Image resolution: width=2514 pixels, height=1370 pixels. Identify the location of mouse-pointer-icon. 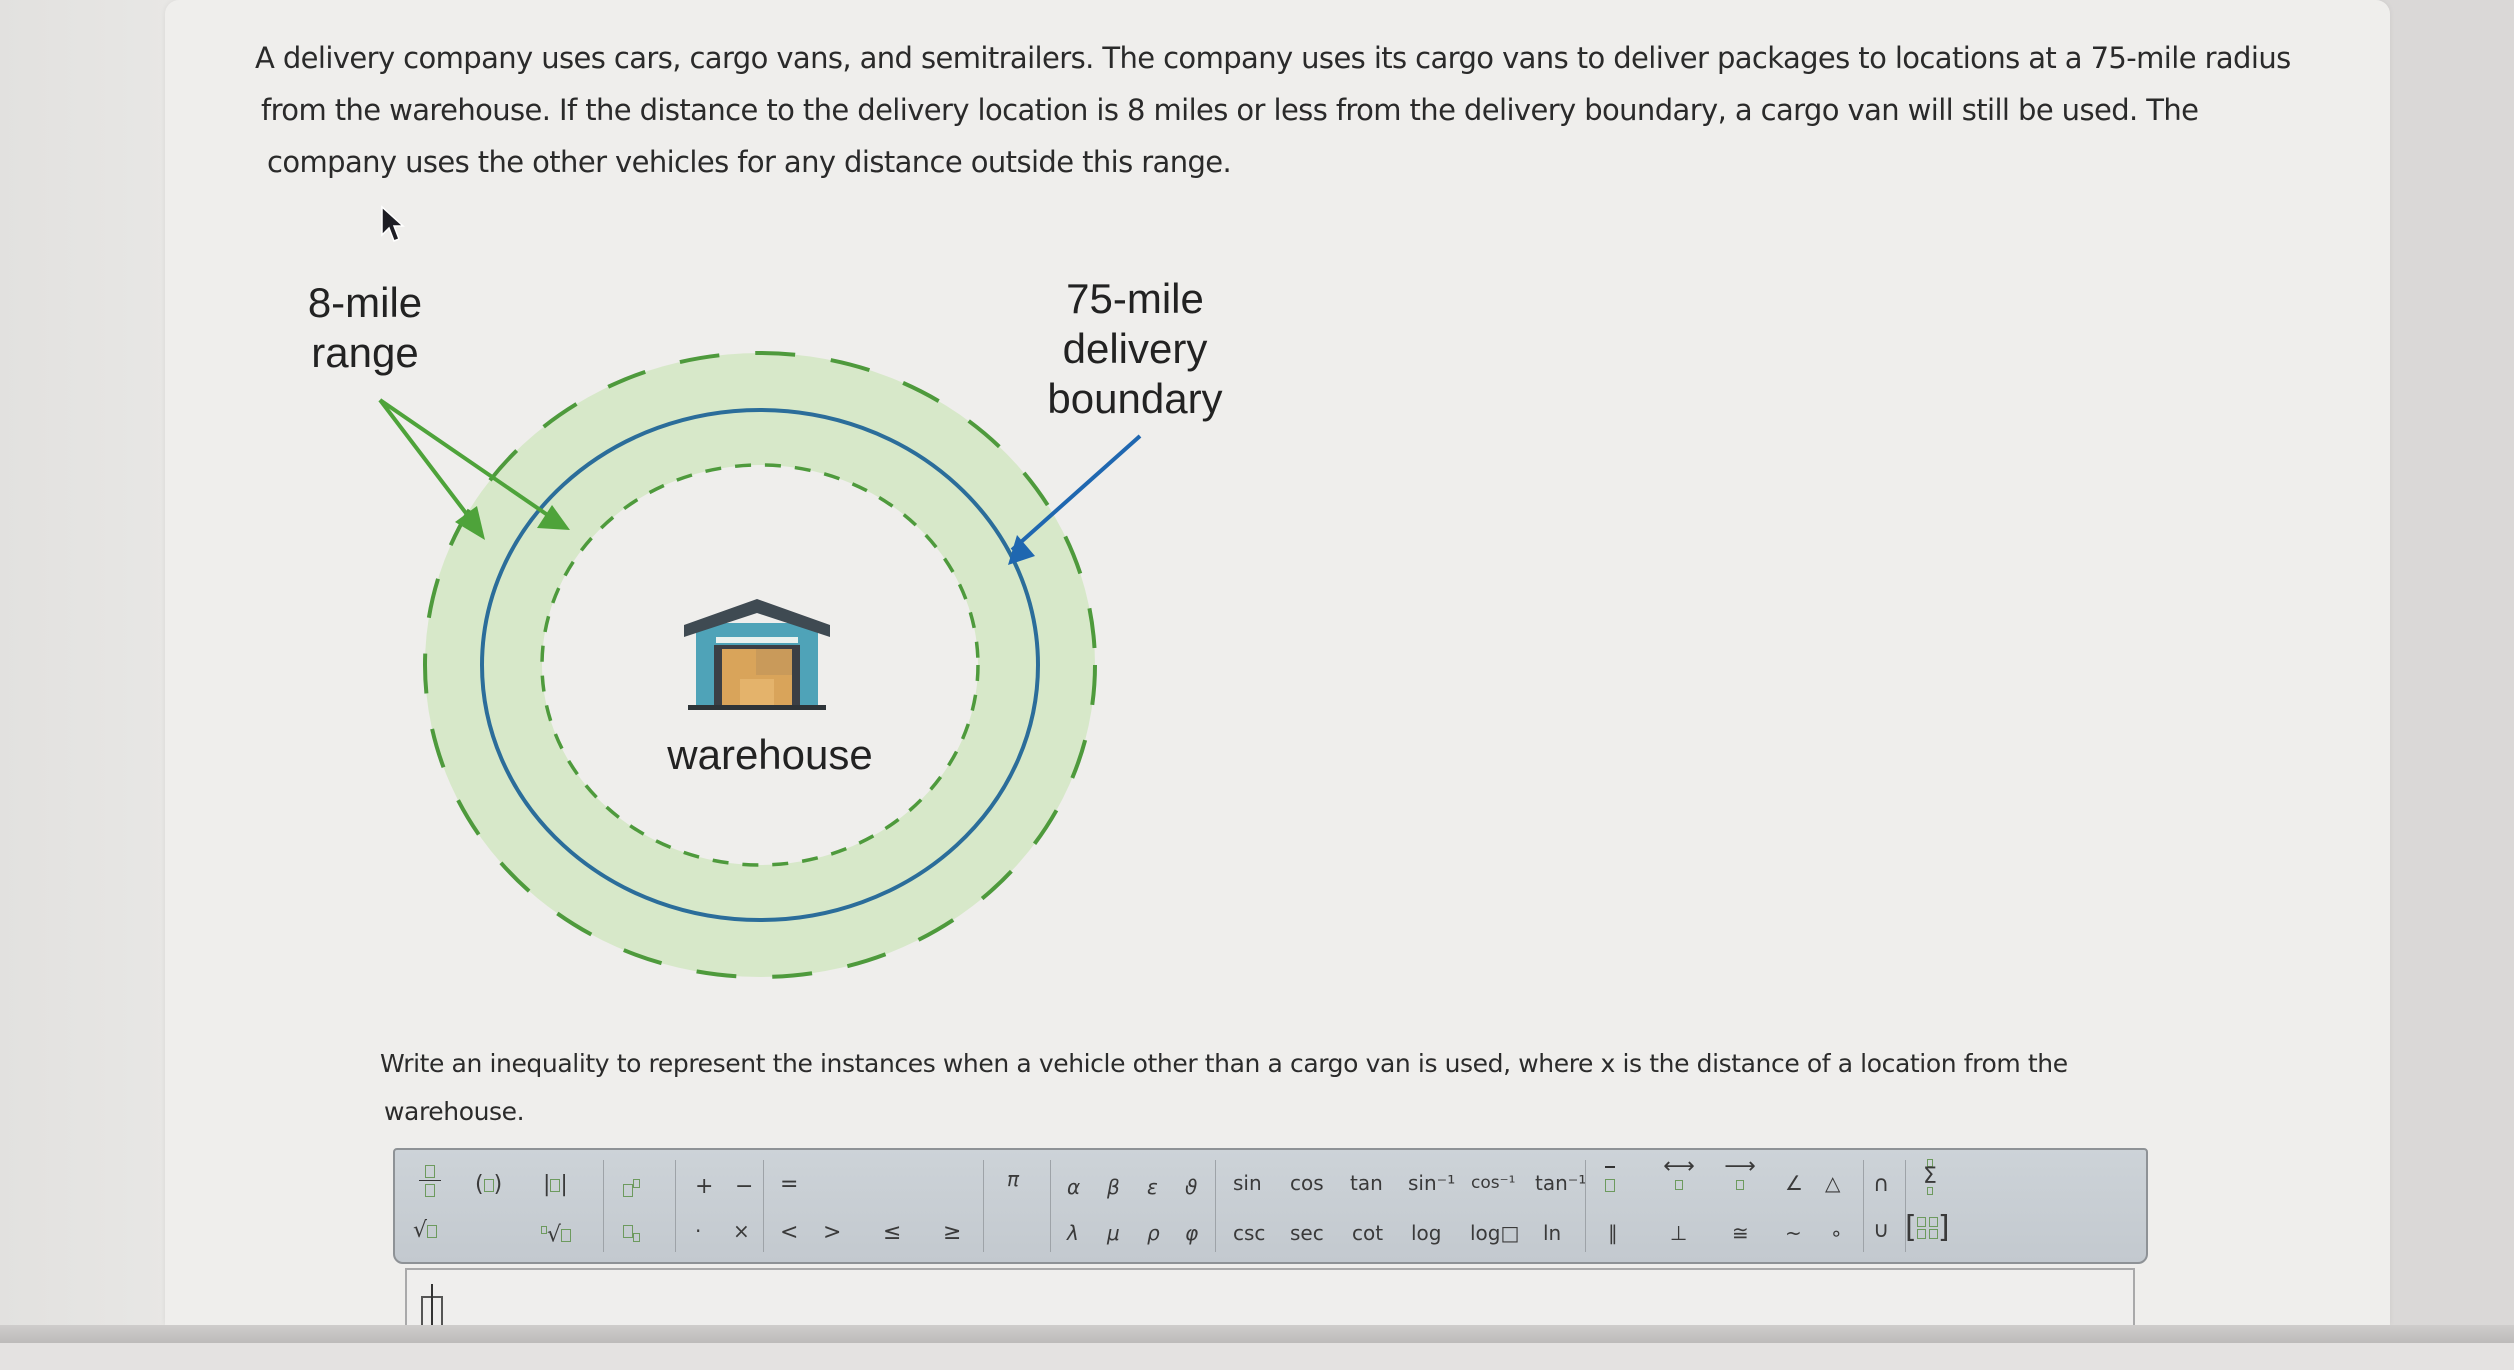
(393, 223).